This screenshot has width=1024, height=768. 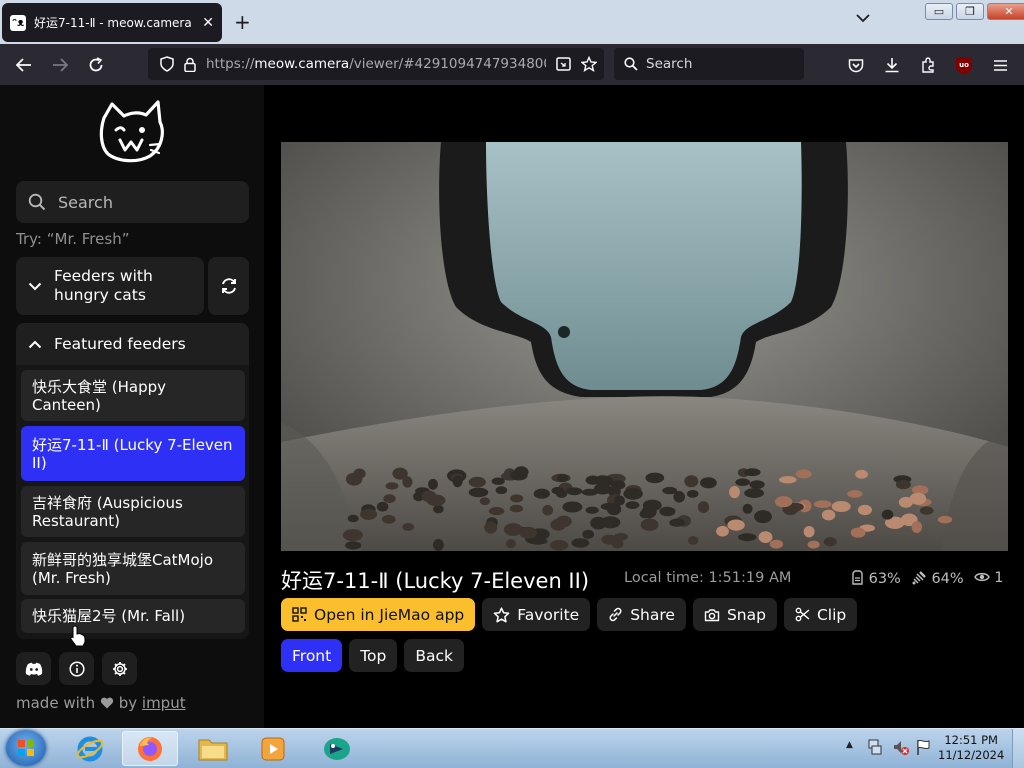 What do you see at coordinates (112, 22) in the screenshot?
I see `browser-tab: ᵔᴥ 好运7-11-Ⅱ - meow.camera ✕` at bounding box center [112, 22].